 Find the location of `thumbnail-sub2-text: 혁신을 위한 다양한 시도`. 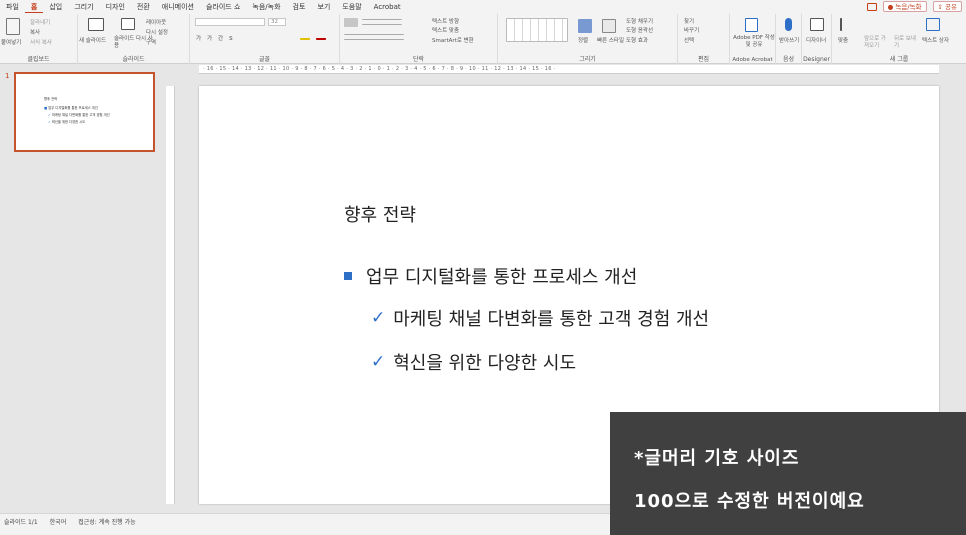

thumbnail-sub2-text: 혁신을 위한 다양한 시도 is located at coordinates (68, 122).